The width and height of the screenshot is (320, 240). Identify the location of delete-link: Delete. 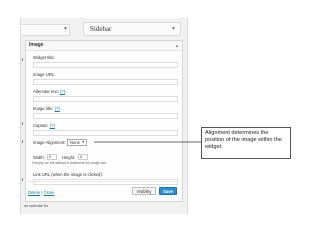
(34, 192).